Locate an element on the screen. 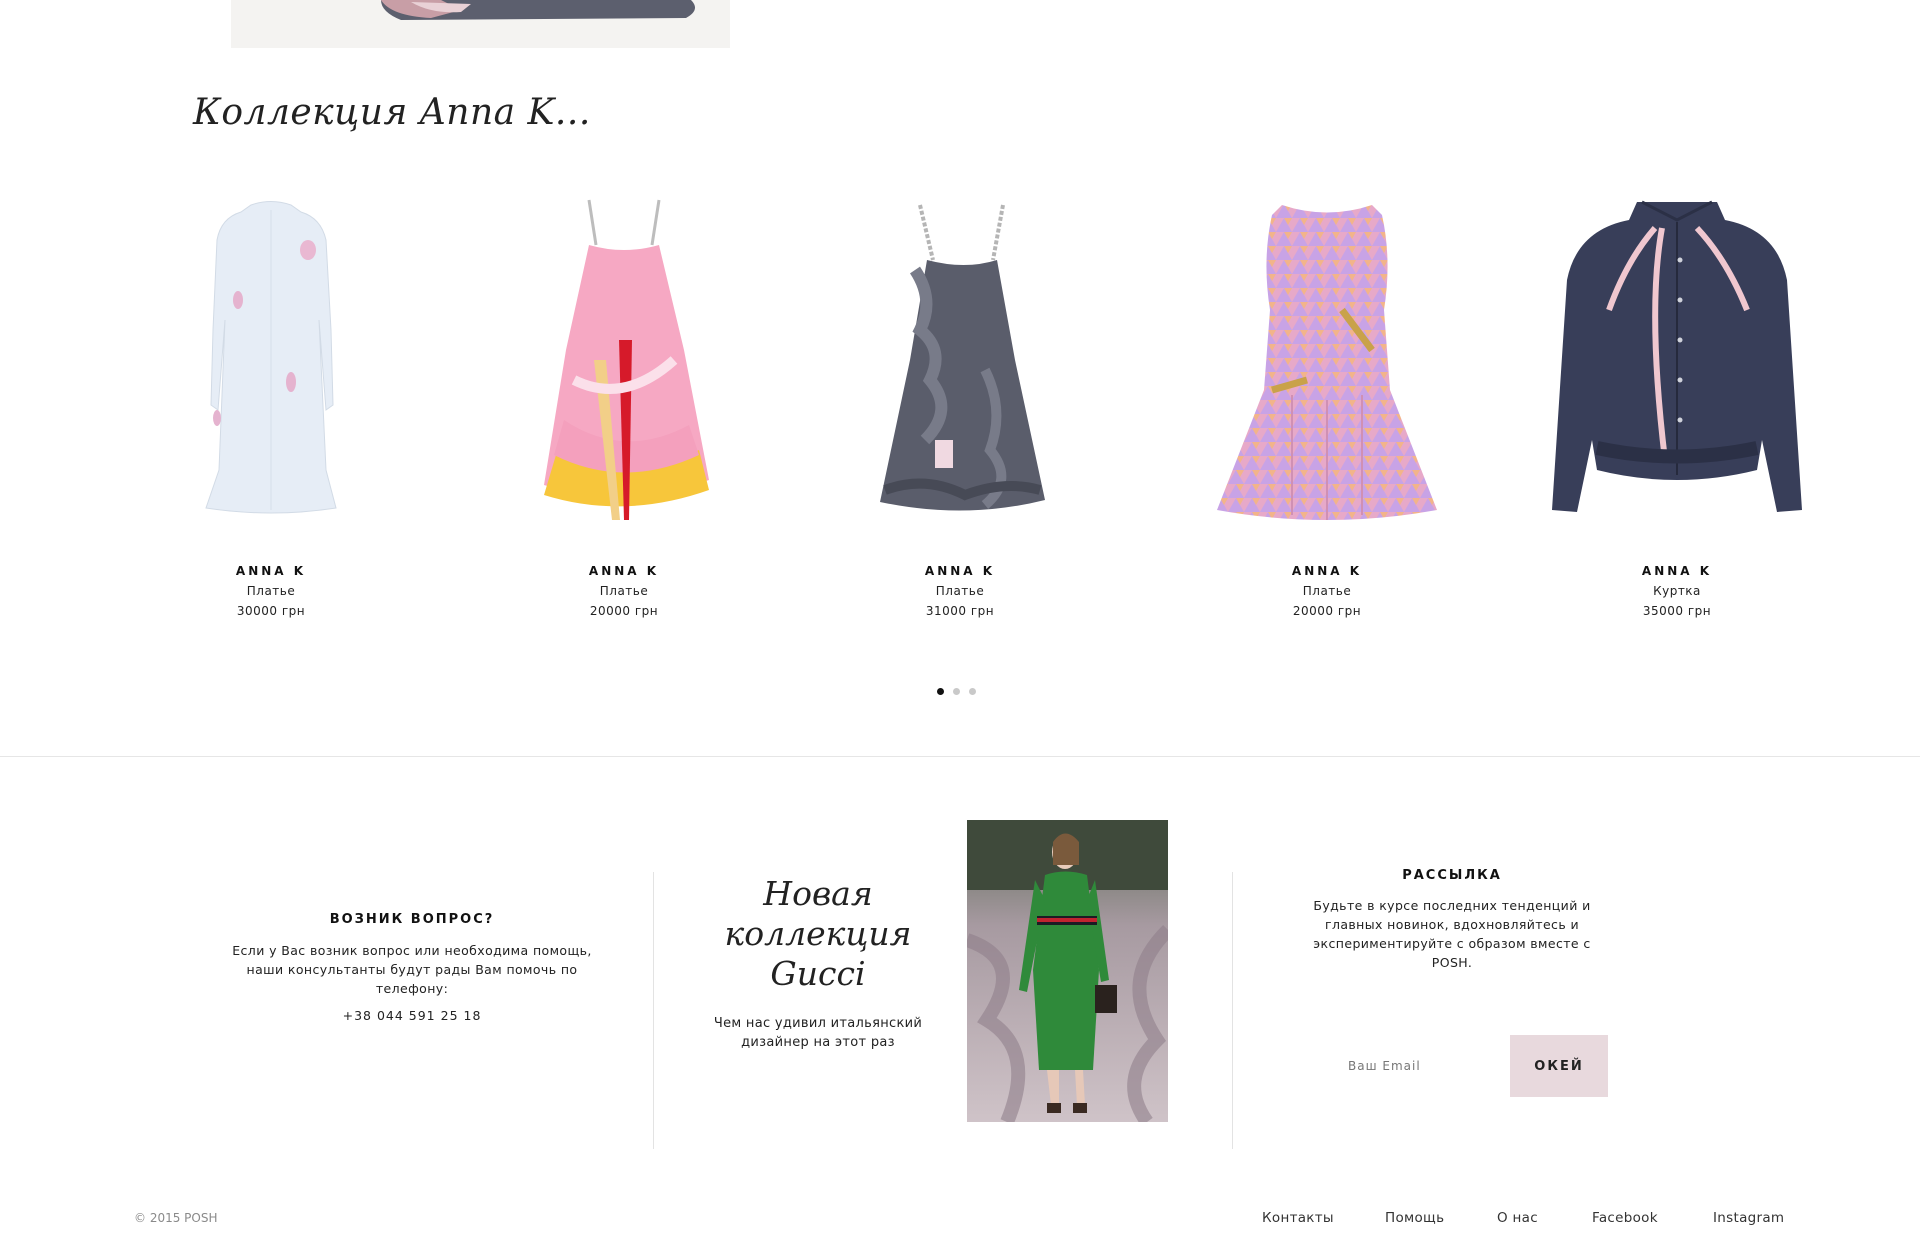 The width and height of the screenshot is (1920, 1257). product-type: Куртка is located at coordinates (1677, 591).